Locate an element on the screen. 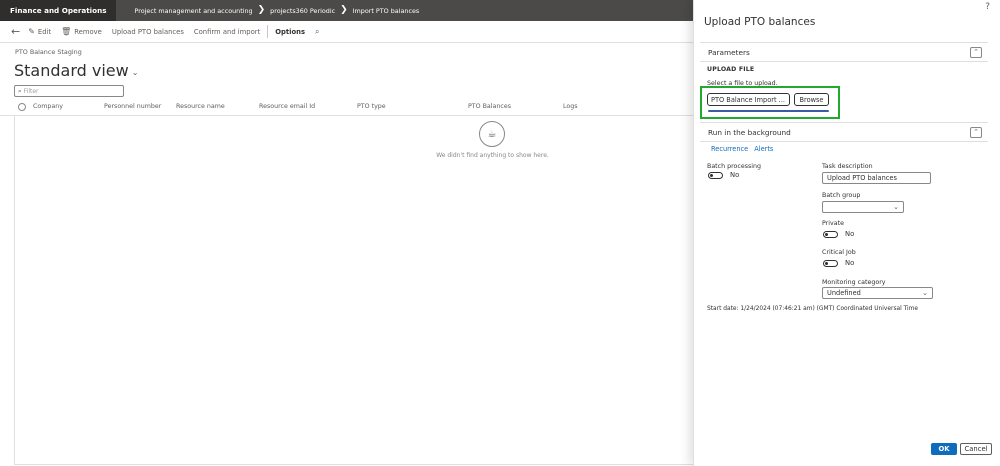  ok-button: OK is located at coordinates (944, 449).